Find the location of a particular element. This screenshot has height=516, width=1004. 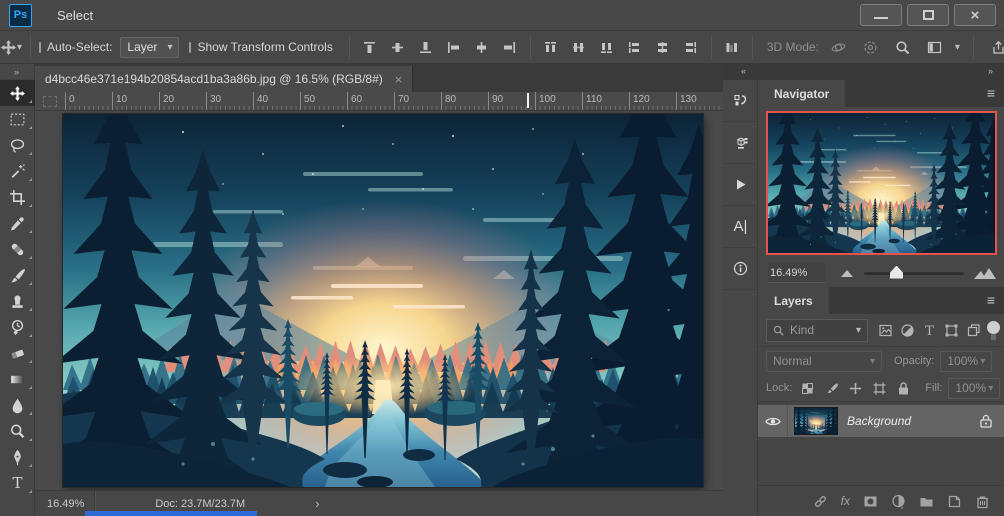

layer-styles-fx-button: fx is located at coordinates (845, 501).